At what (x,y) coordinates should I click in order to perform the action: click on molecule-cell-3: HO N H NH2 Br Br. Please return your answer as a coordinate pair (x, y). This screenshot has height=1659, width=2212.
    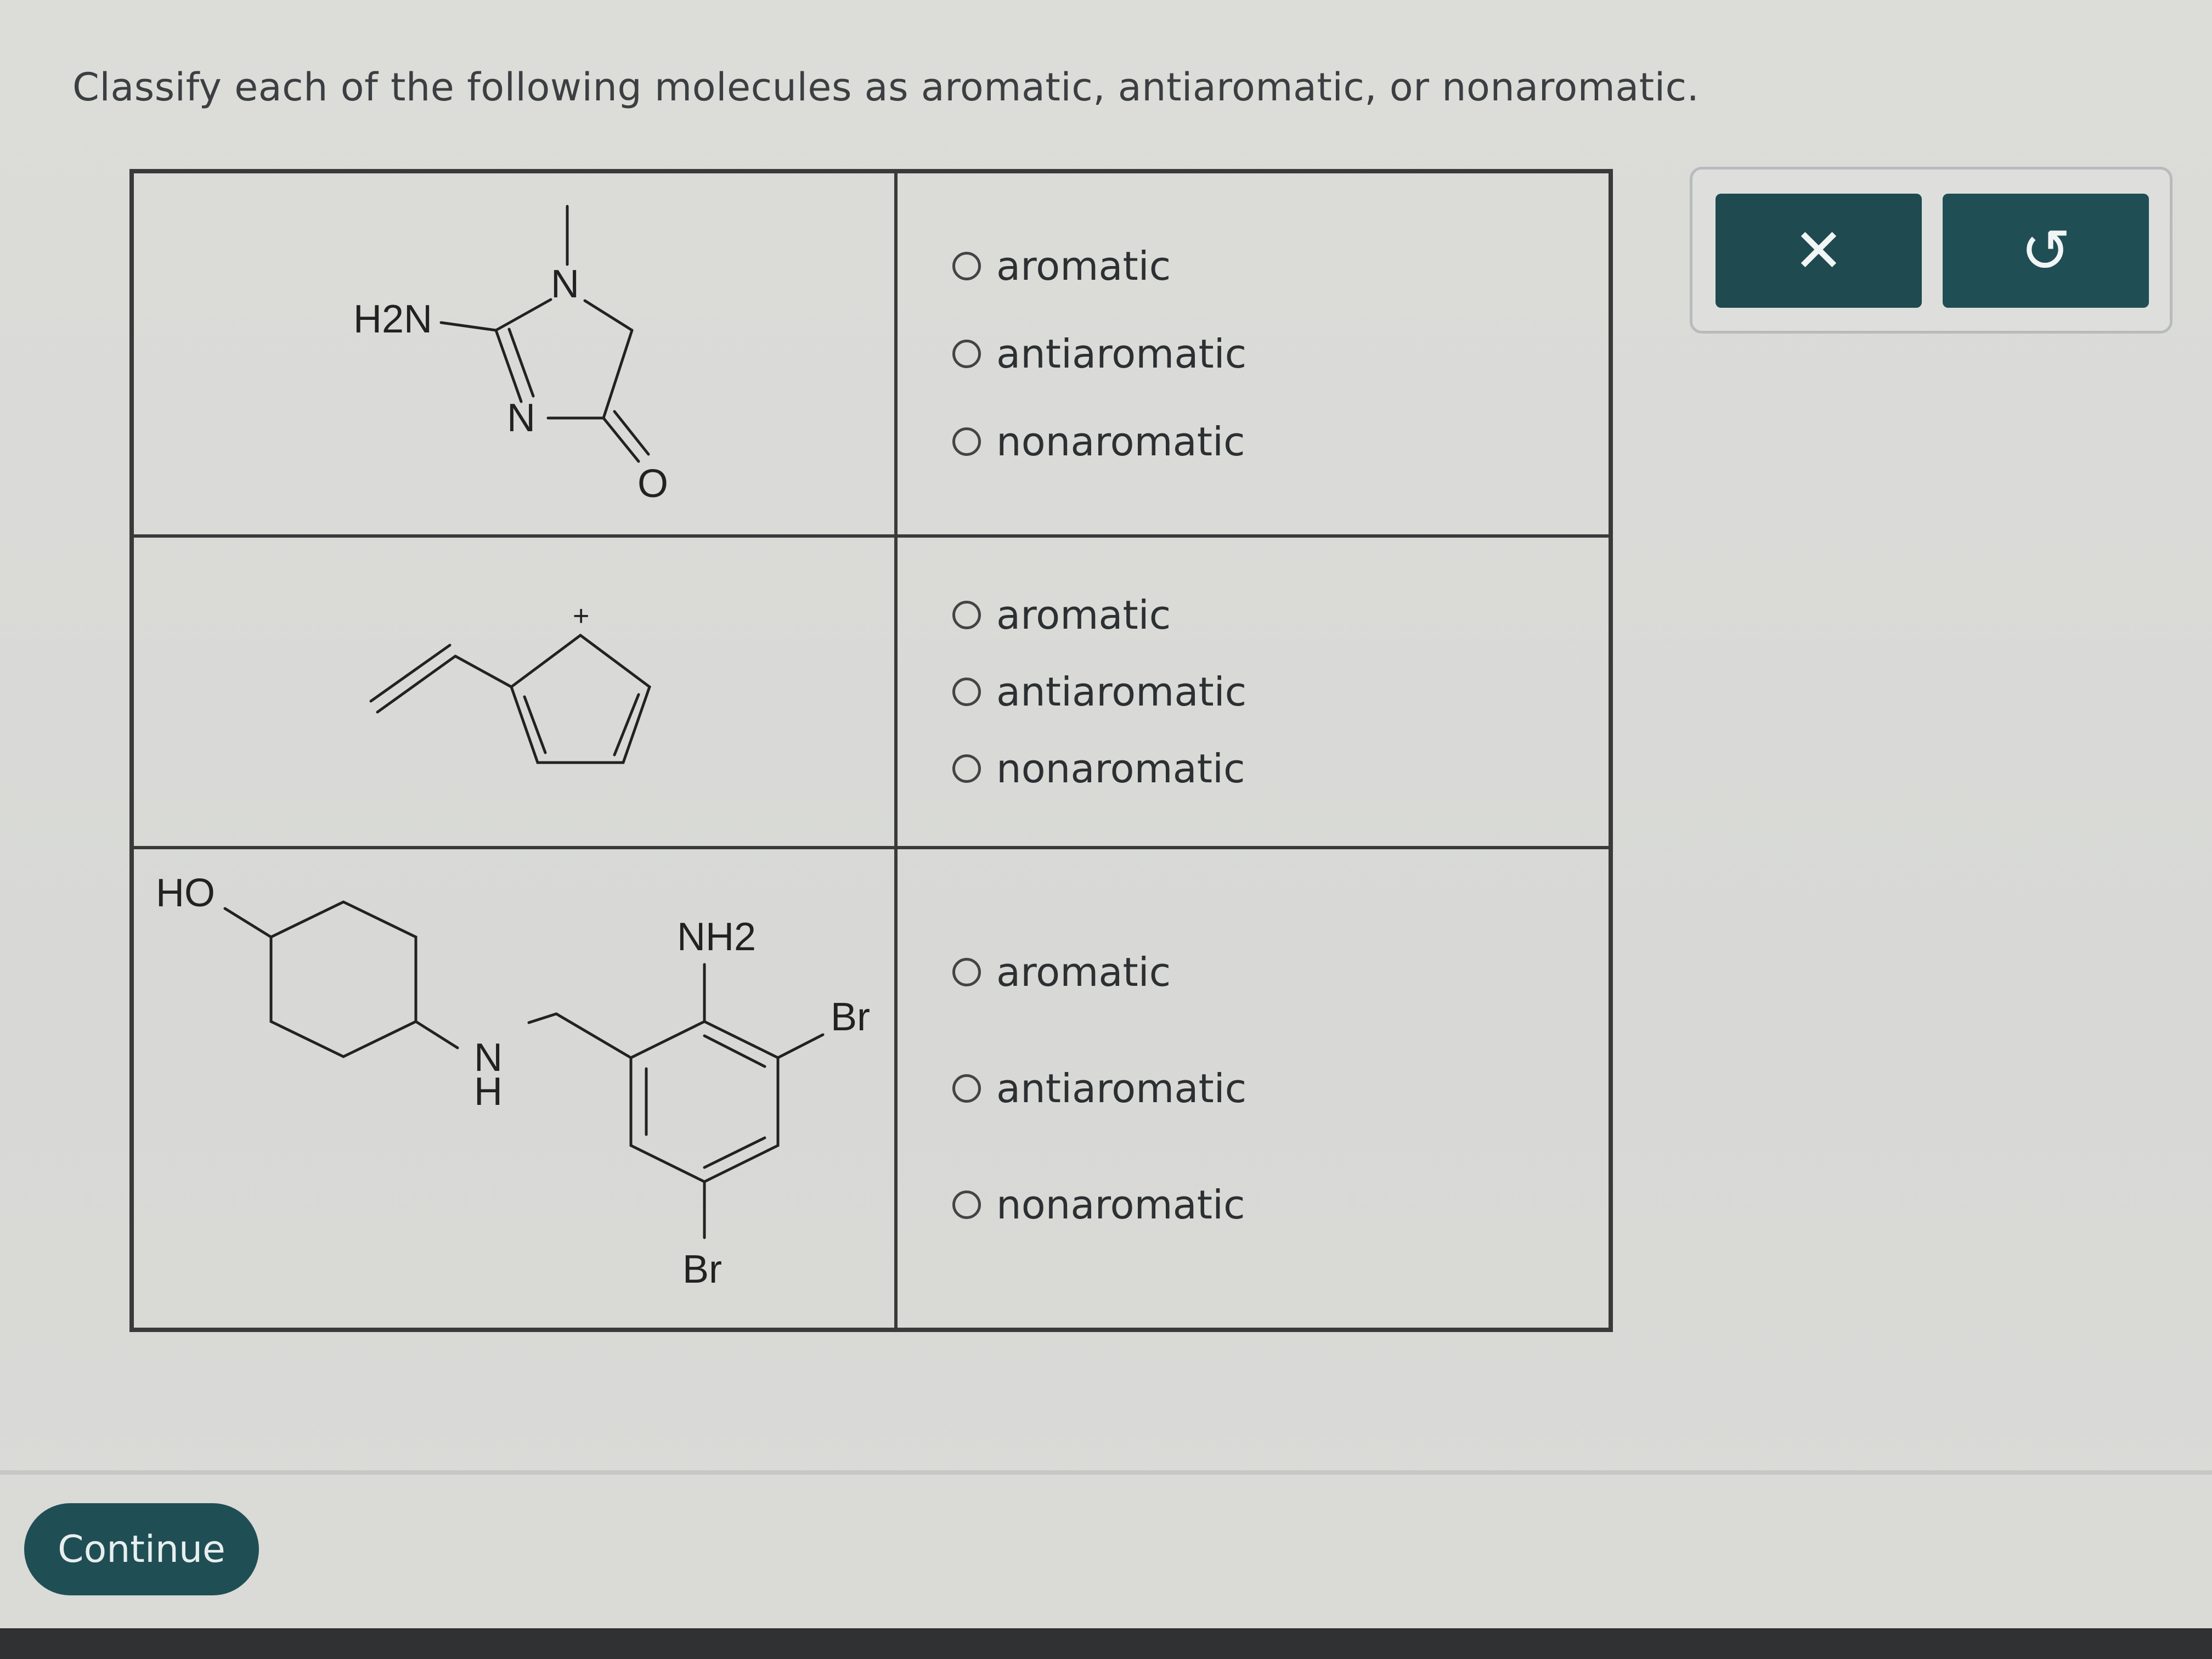
    Looking at the image, I should click on (514, 1089).